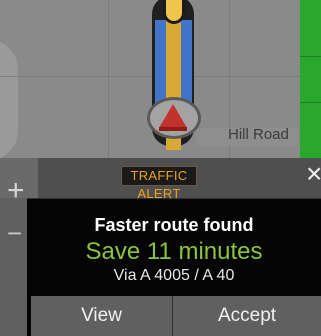 This screenshot has width=321, height=336. What do you see at coordinates (174, 251) in the screenshot?
I see `time-savings: Save 11 minutes` at bounding box center [174, 251].